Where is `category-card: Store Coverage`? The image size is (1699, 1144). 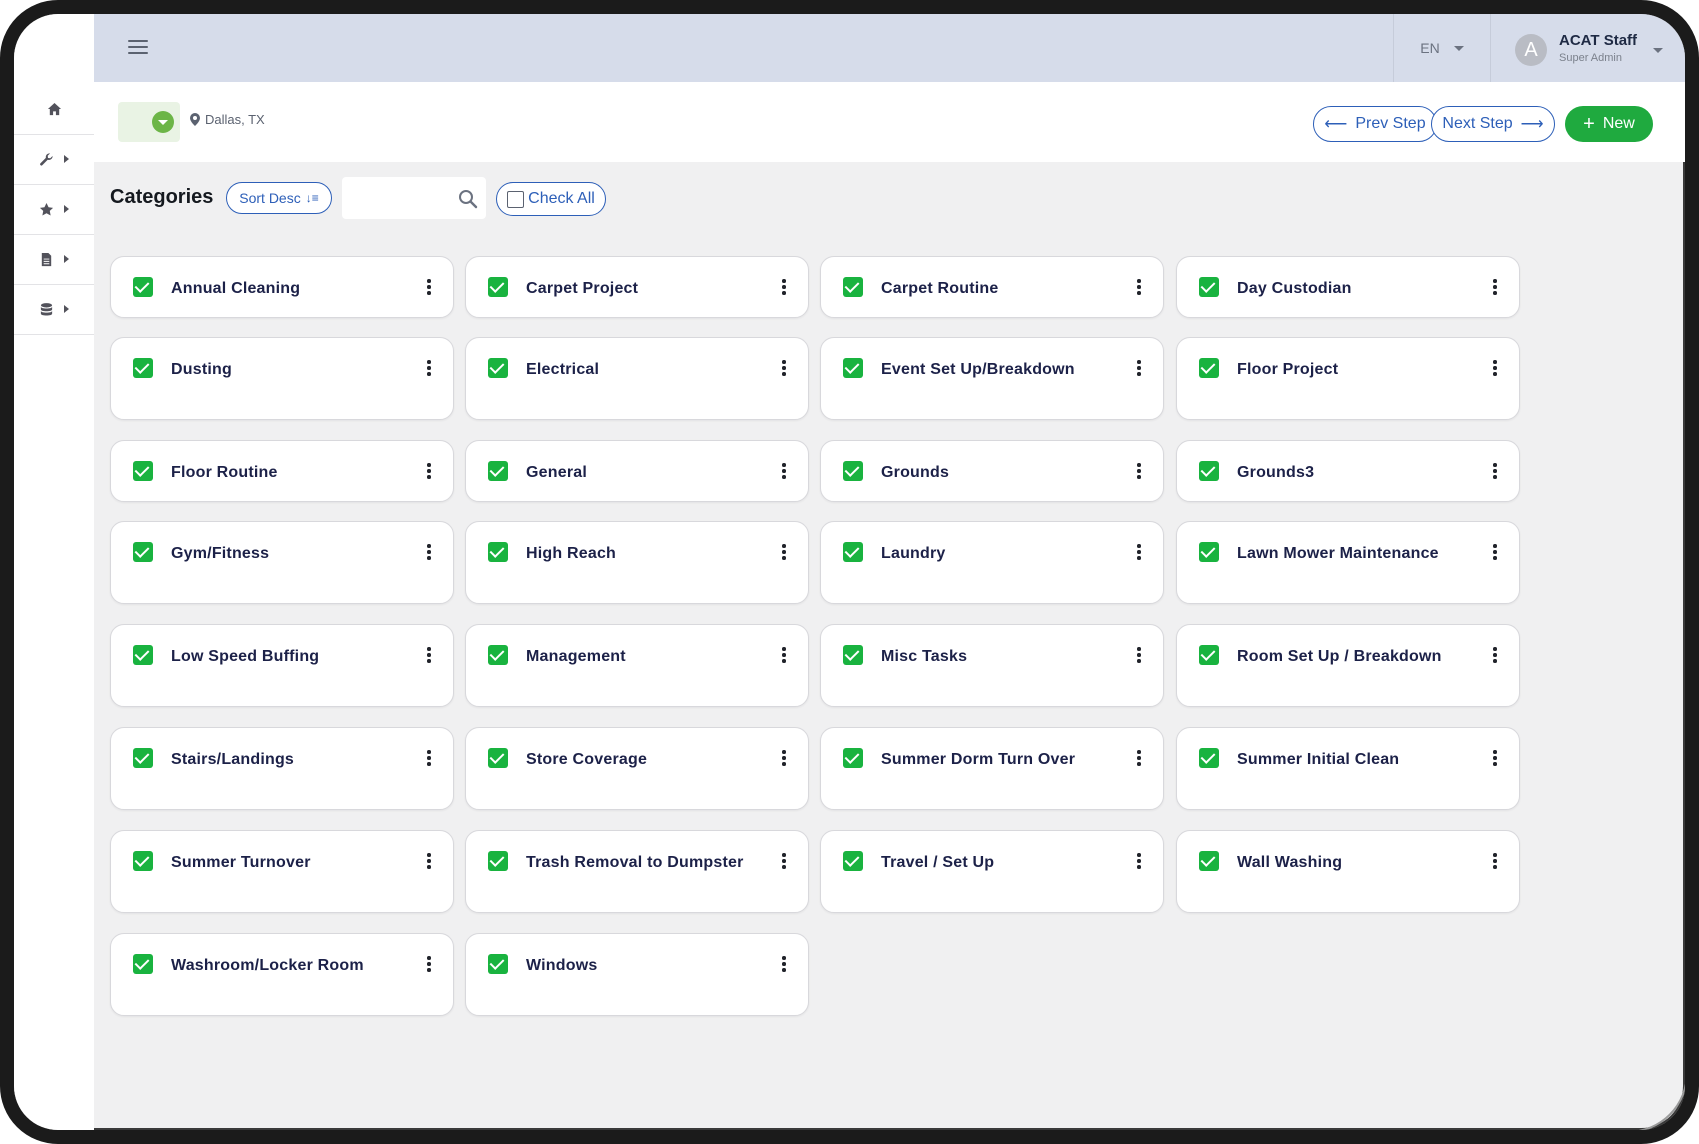
category-card: Store Coverage is located at coordinates (637, 768).